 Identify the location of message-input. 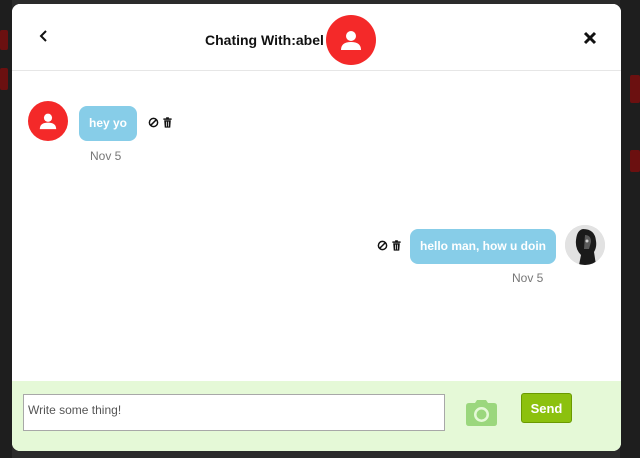
(234, 412).